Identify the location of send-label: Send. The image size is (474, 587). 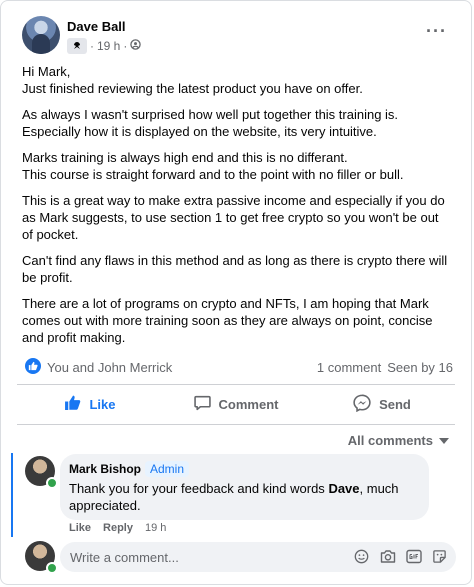
(395, 404).